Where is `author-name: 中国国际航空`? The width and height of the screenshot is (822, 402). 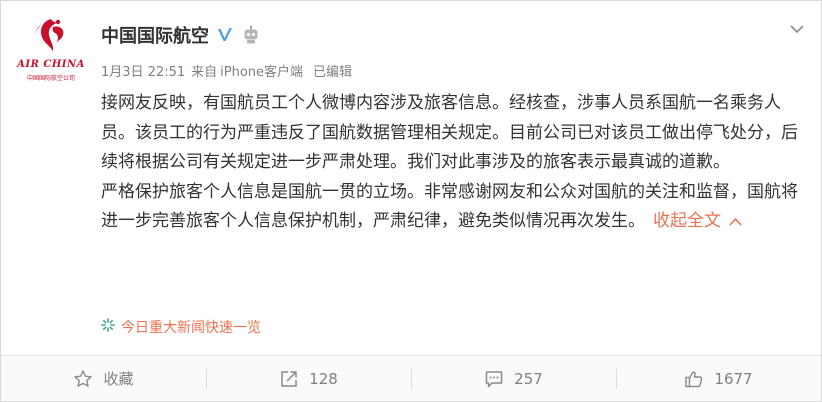
author-name: 中国国际航空 is located at coordinates (155, 35).